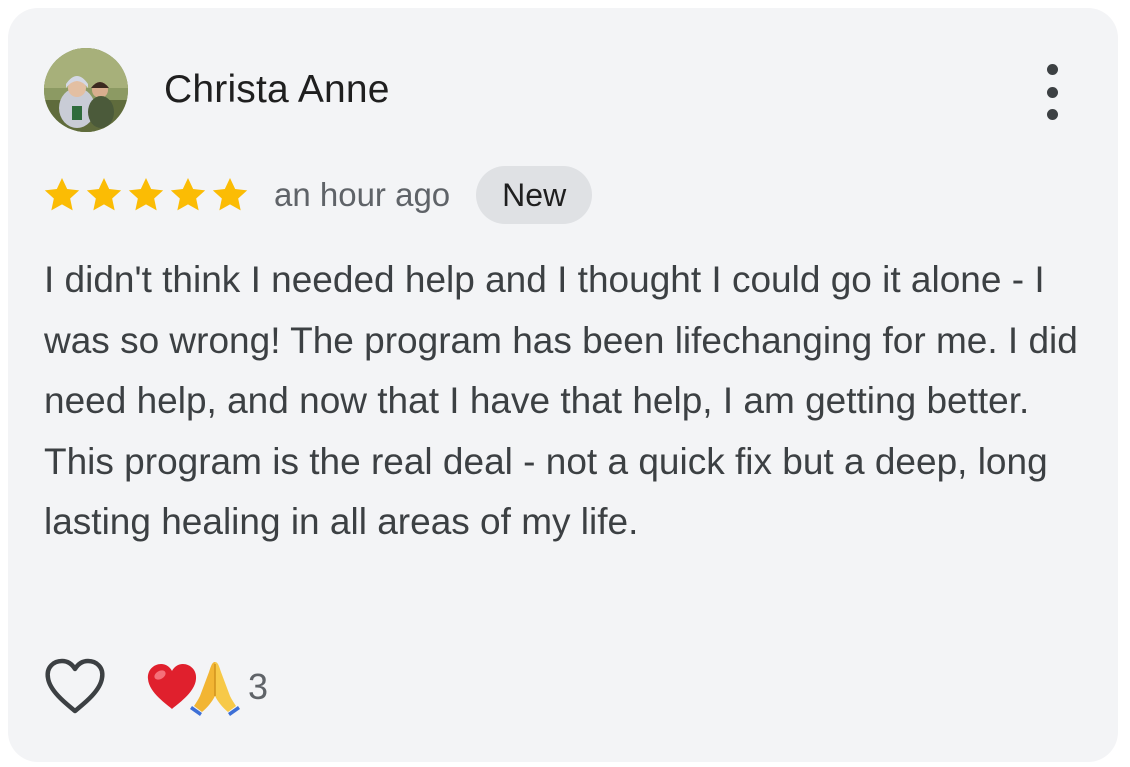  Describe the element at coordinates (215, 689) in the screenshot. I see `folded-hands-emoji` at that location.